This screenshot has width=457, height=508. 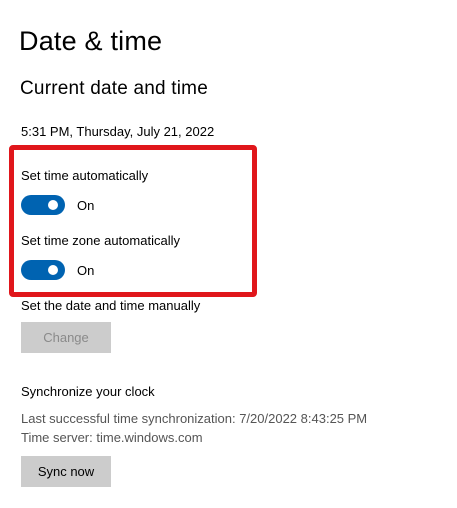 I want to click on set-time-automatically-state: On, so click(x=86, y=205).